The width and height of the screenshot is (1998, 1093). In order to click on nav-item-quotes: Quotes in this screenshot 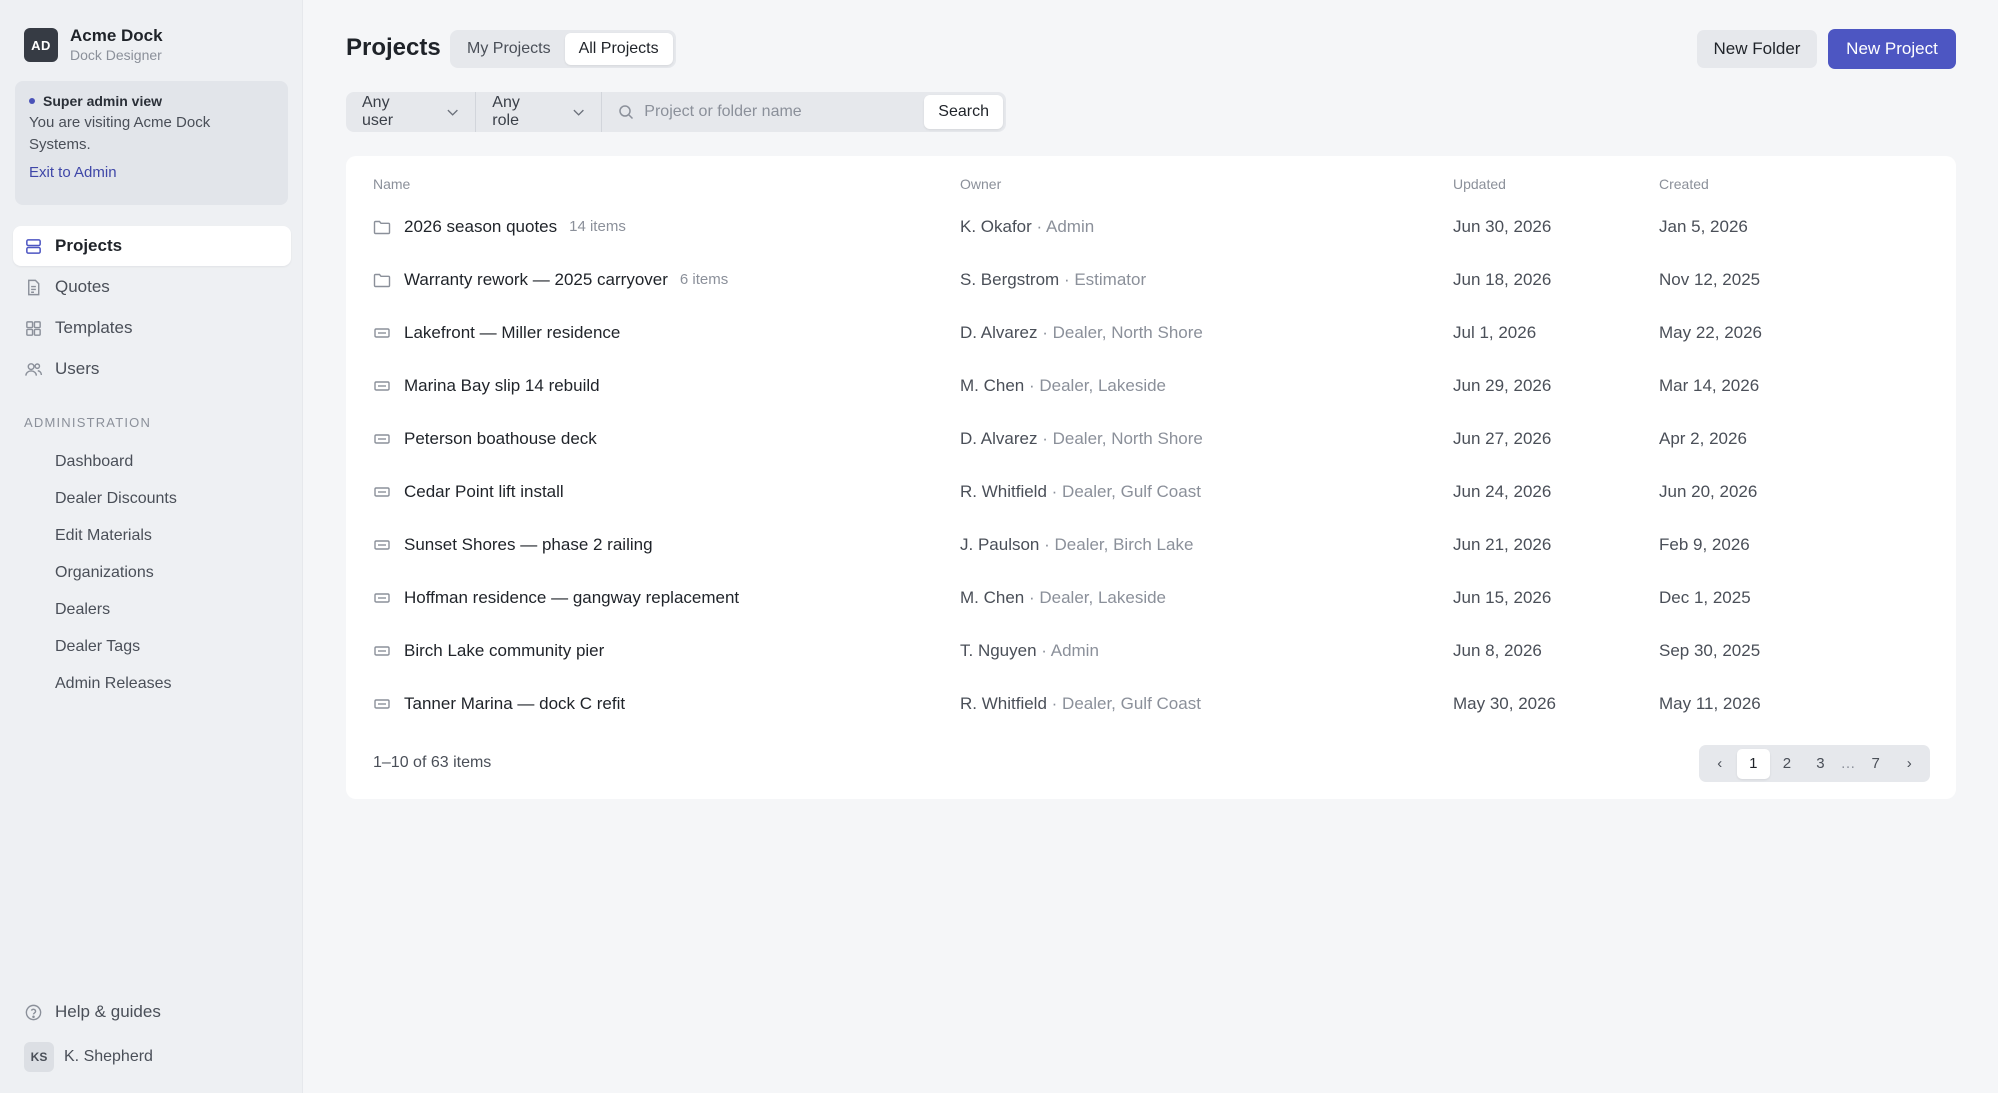, I will do `click(152, 287)`.